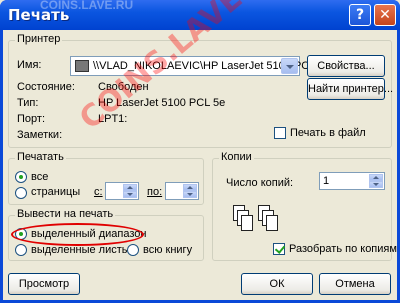 The width and height of the screenshot is (400, 303). What do you see at coordinates (98, 192) in the screenshot?
I see `range-from-label: с:` at bounding box center [98, 192].